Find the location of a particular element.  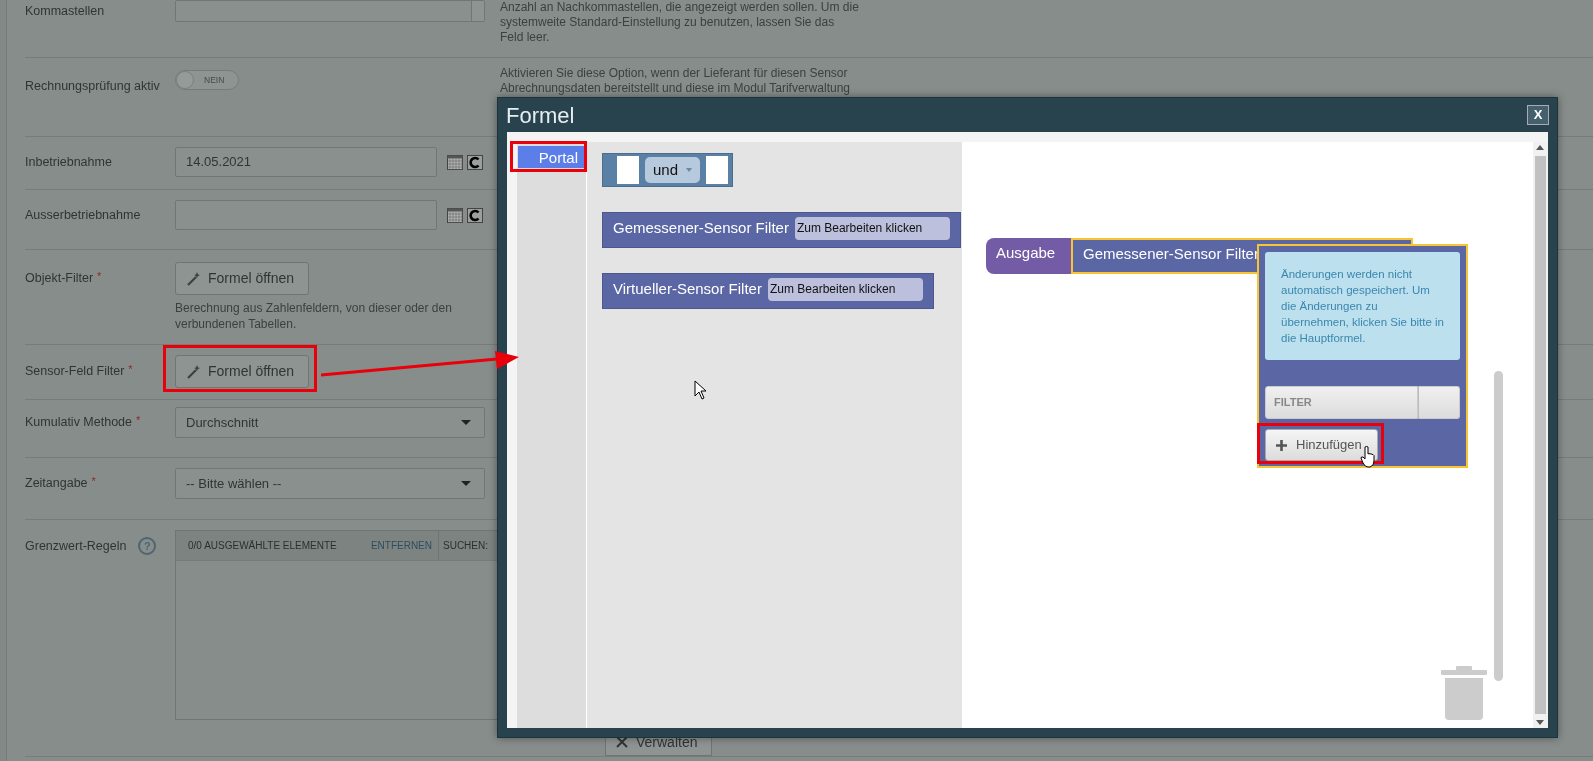

close-button: X is located at coordinates (1538, 115).